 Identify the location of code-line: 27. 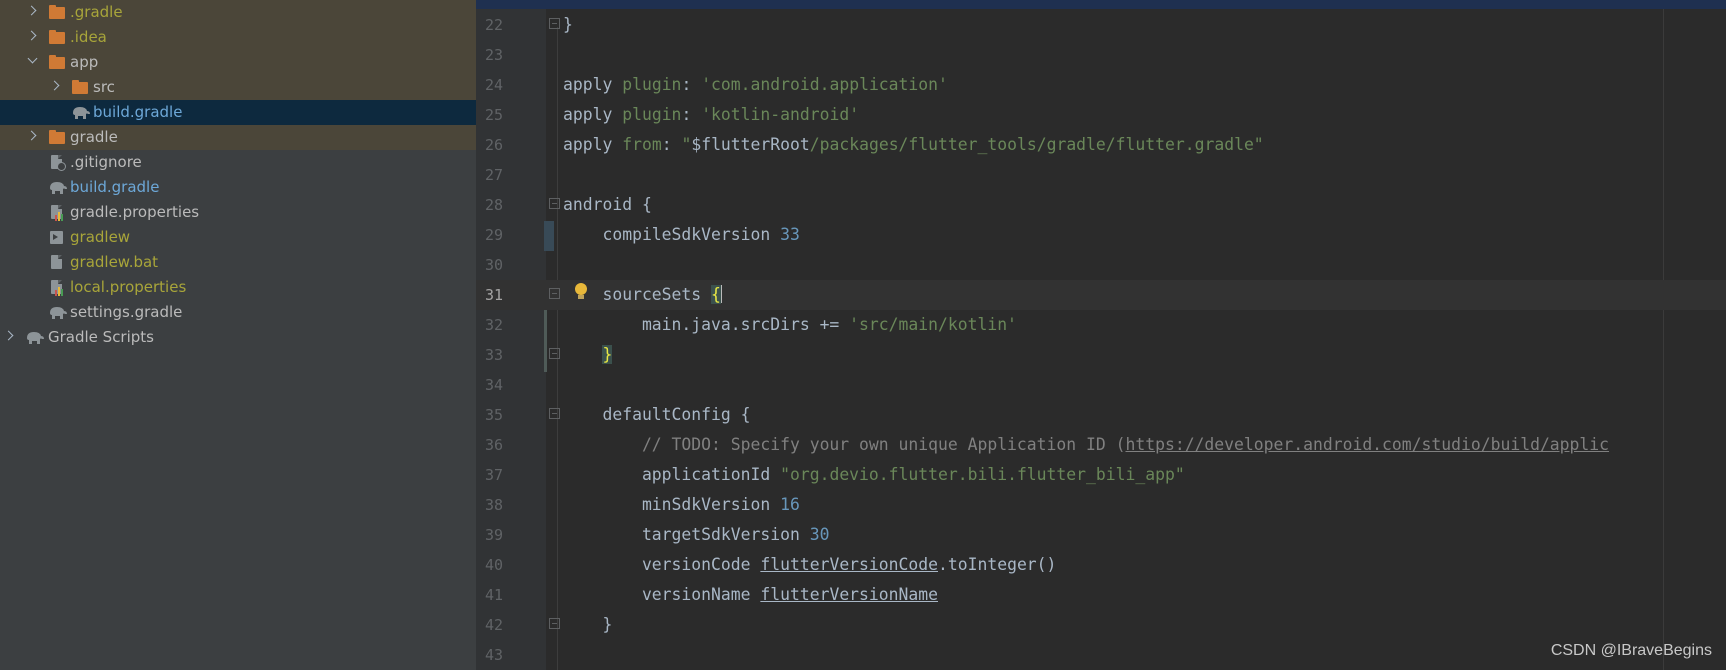
(1101, 175).